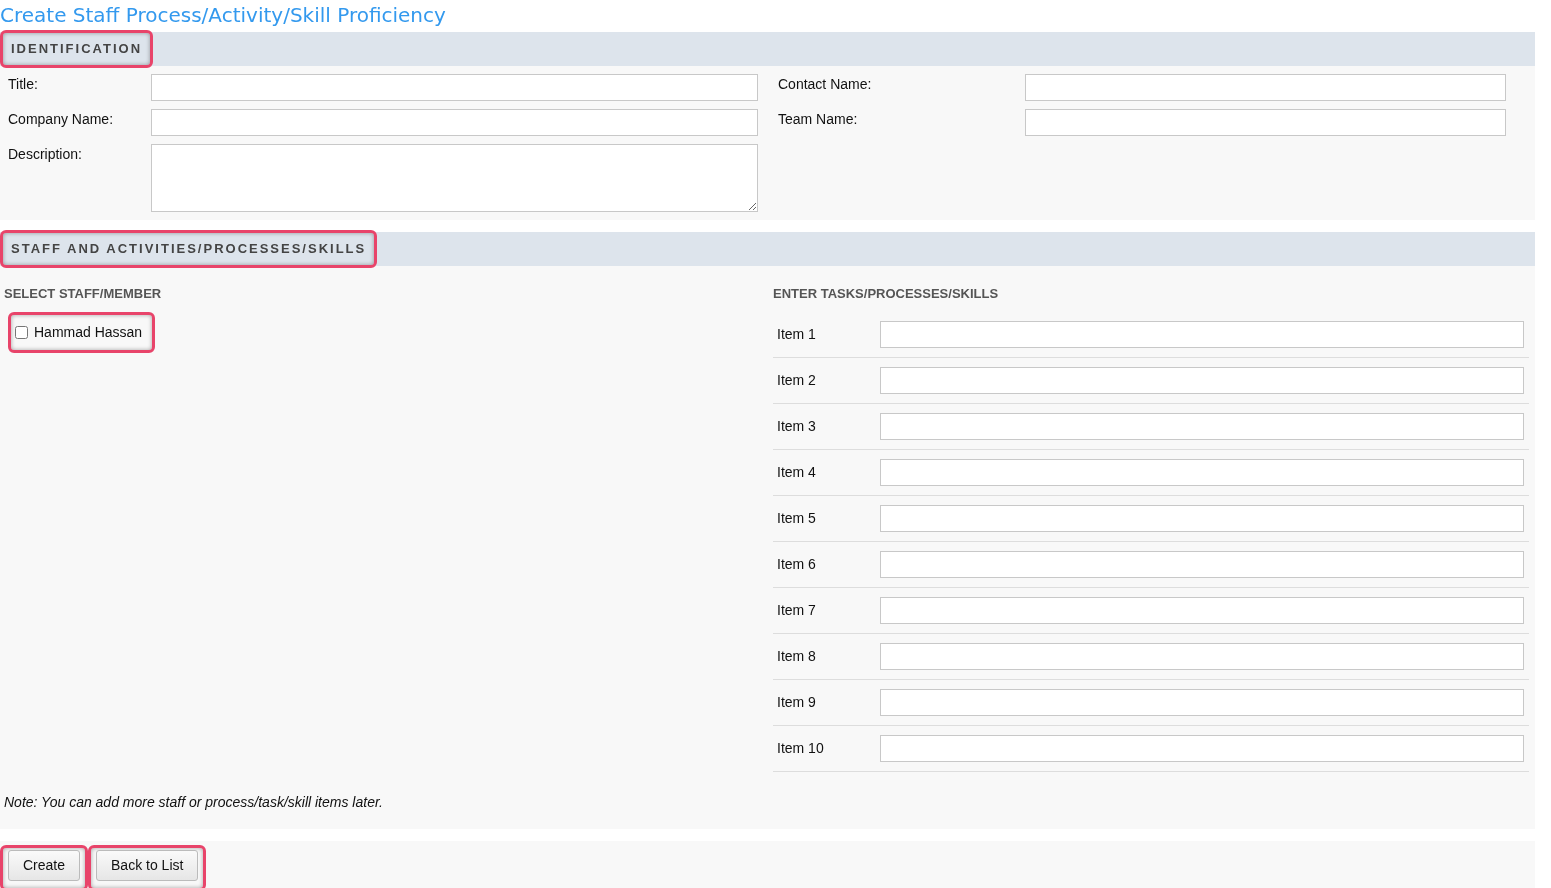  Describe the element at coordinates (83, 293) in the screenshot. I see `column-heading: SELECT STAFF/MEMBER` at that location.